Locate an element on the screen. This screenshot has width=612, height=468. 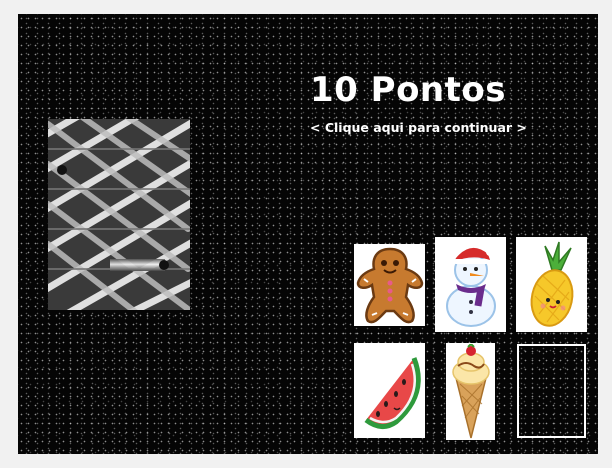
snowman-icon is located at coordinates (470, 287).